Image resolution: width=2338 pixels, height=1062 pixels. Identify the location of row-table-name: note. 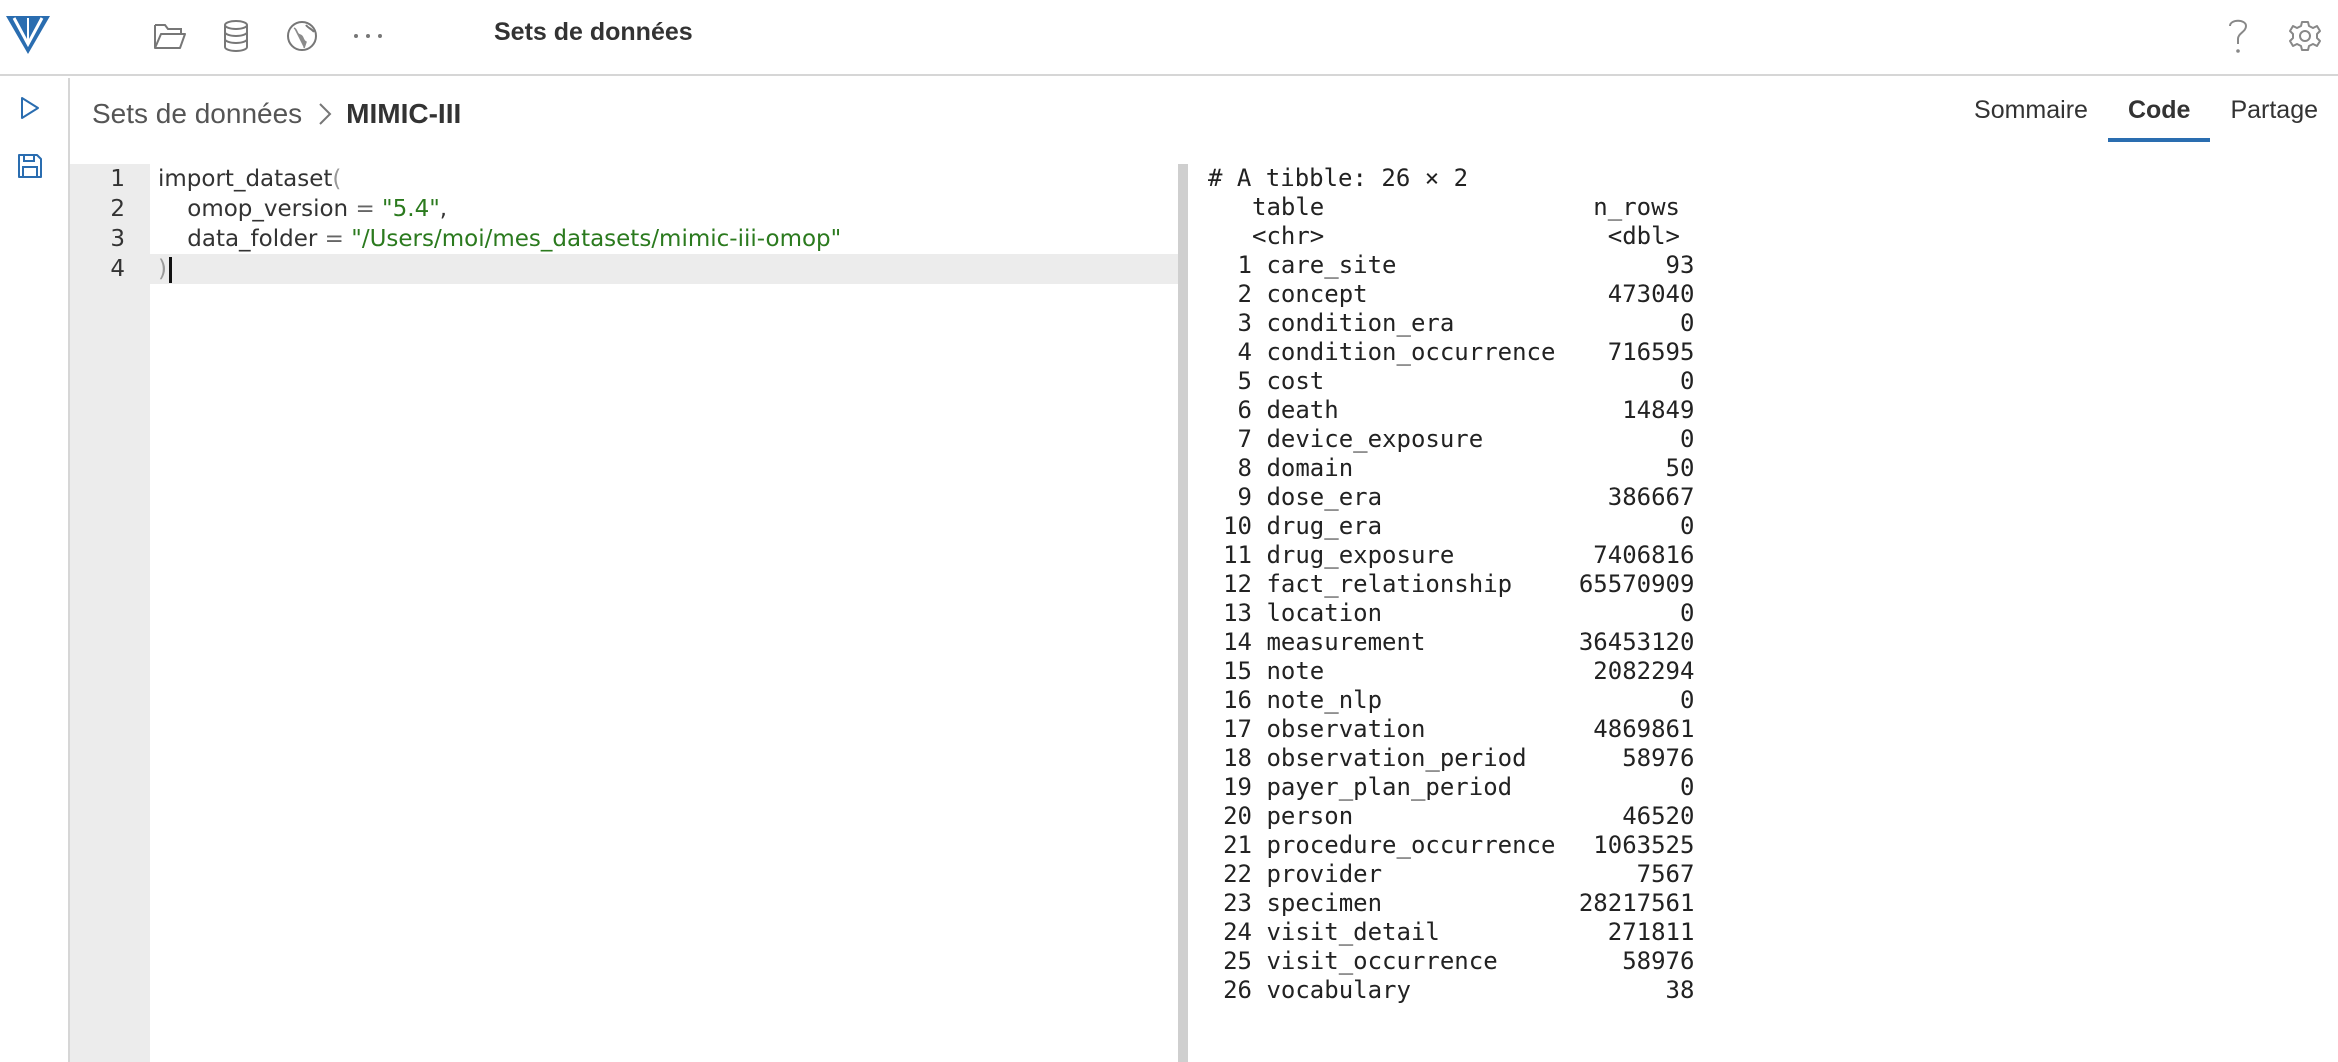
(1295, 671).